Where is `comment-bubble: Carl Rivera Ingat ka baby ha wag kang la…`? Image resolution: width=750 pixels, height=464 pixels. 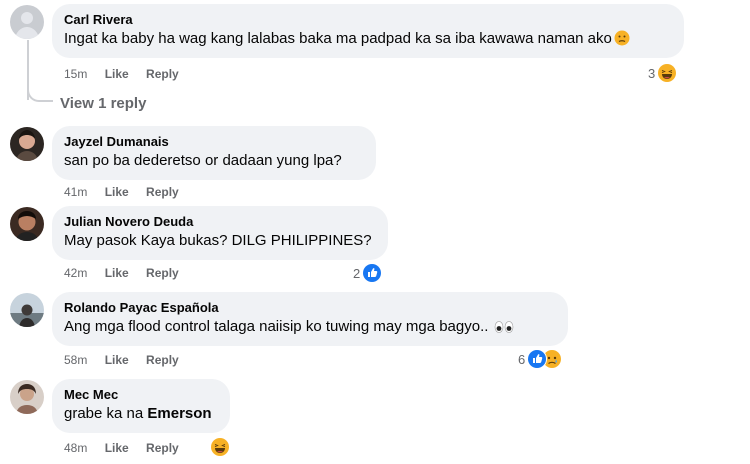 comment-bubble: Carl Rivera Ingat ka baby ha wag kang la… is located at coordinates (368, 31).